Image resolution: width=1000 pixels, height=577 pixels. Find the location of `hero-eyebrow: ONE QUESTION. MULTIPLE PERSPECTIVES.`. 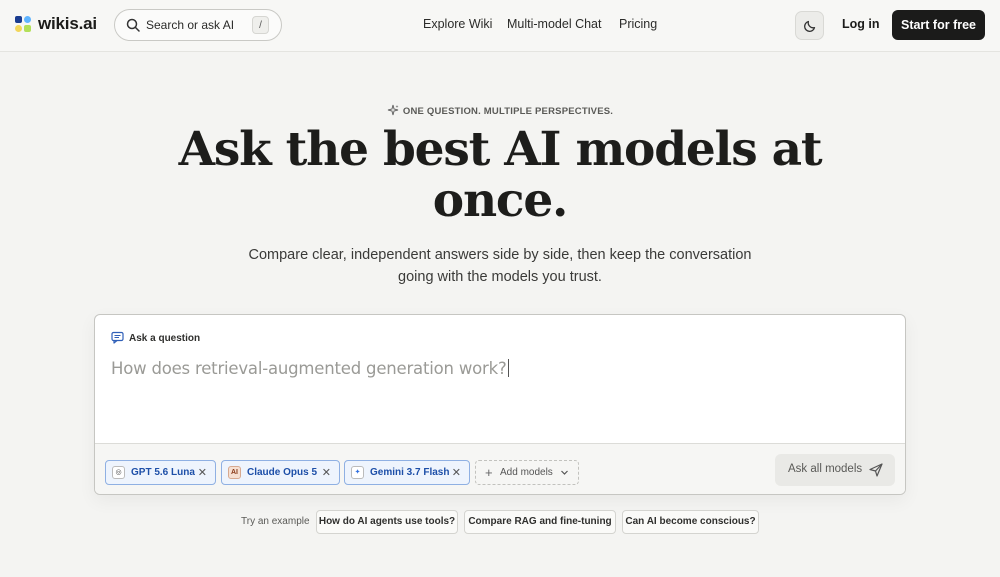

hero-eyebrow: ONE QUESTION. MULTIPLE PERSPECTIVES. is located at coordinates (500, 110).